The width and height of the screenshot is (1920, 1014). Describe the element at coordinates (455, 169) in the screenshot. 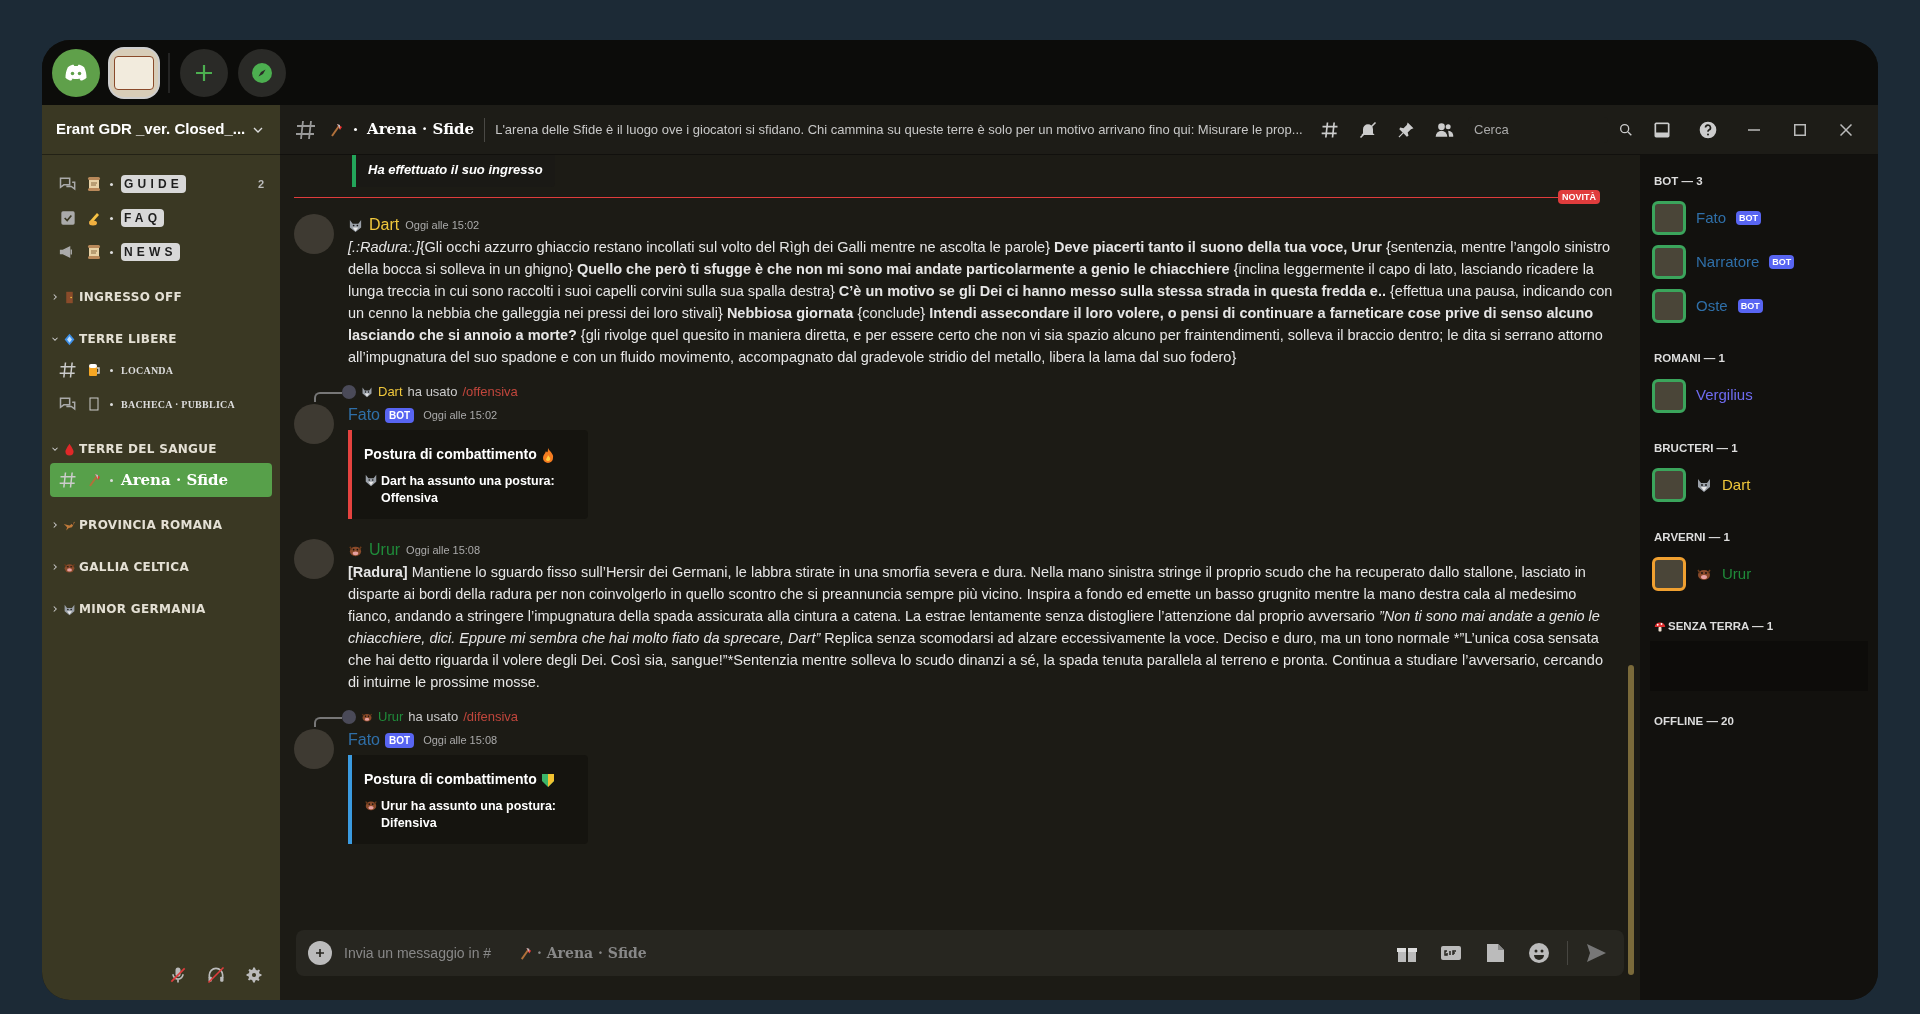

I see `embed-text: Ha effettuato il suo ingresso` at that location.